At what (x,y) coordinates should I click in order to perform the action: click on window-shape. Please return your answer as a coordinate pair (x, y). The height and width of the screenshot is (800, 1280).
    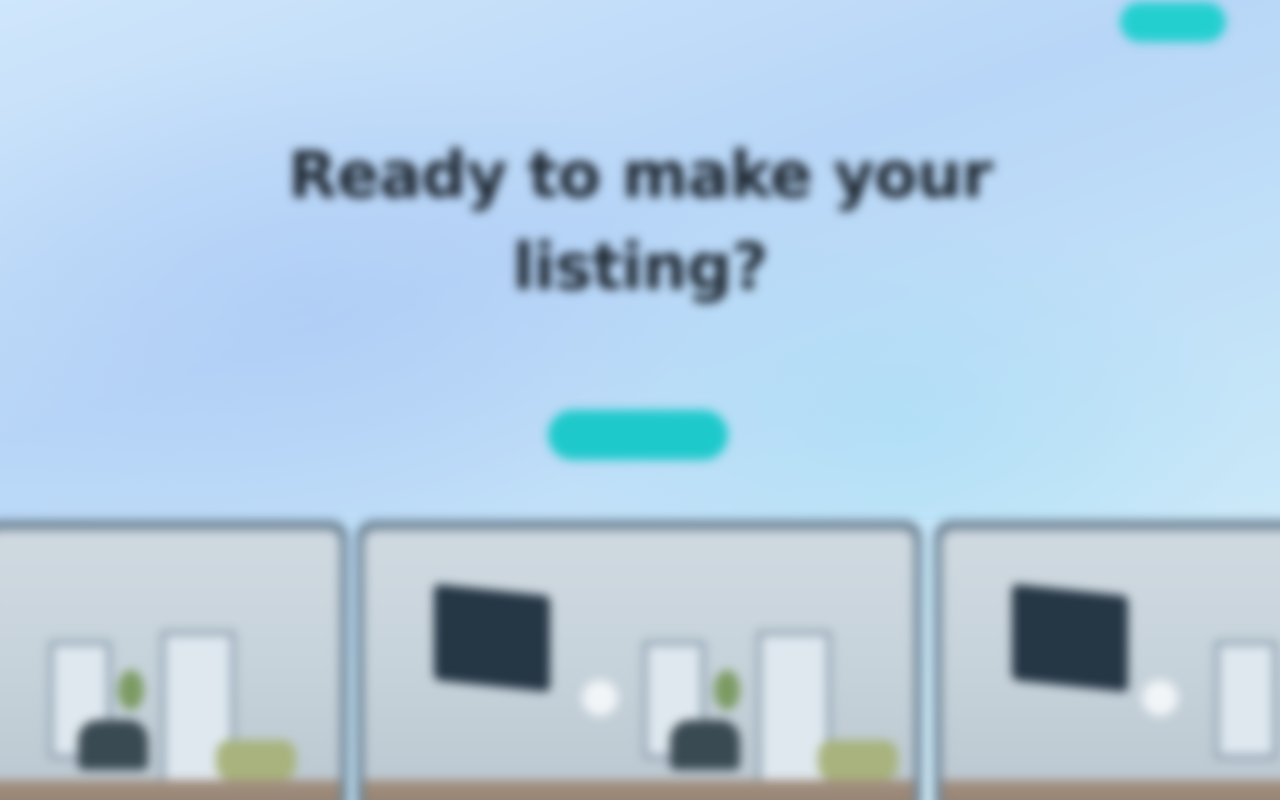
    Looking at the image, I should click on (1246, 700).